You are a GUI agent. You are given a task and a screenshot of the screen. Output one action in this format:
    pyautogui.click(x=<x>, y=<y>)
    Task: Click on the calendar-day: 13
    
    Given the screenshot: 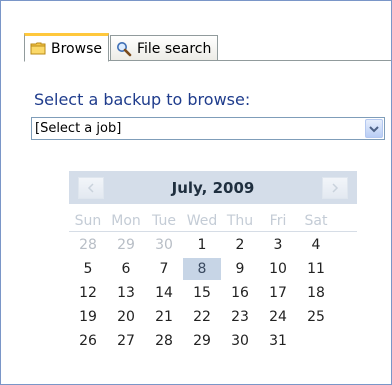 What is the action you would take?
    pyautogui.click(x=126, y=293)
    